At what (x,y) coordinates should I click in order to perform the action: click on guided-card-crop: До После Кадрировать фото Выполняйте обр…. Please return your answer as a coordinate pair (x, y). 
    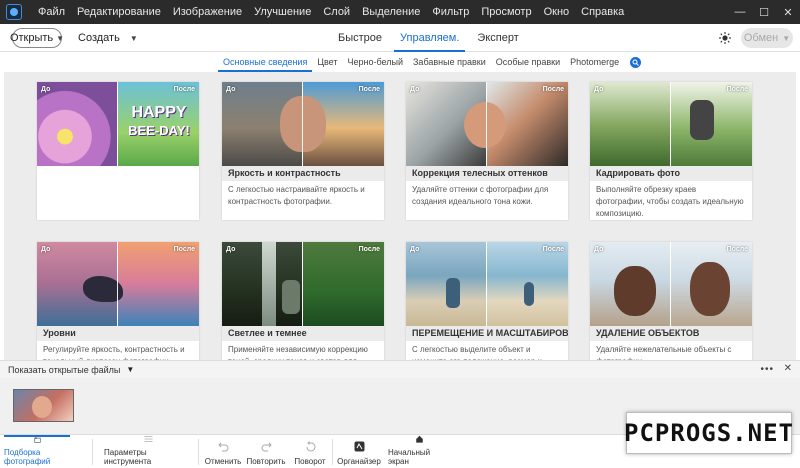
    Looking at the image, I should click on (671, 151).